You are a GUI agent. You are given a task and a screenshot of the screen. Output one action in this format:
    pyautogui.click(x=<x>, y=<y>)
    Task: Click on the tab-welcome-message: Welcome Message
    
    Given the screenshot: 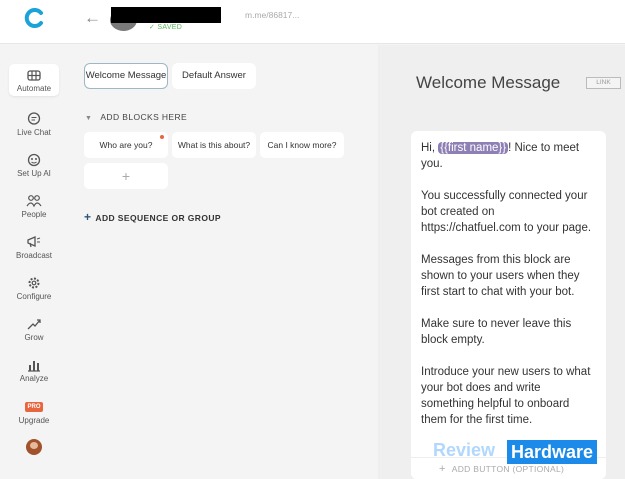 What is the action you would take?
    pyautogui.click(x=126, y=76)
    